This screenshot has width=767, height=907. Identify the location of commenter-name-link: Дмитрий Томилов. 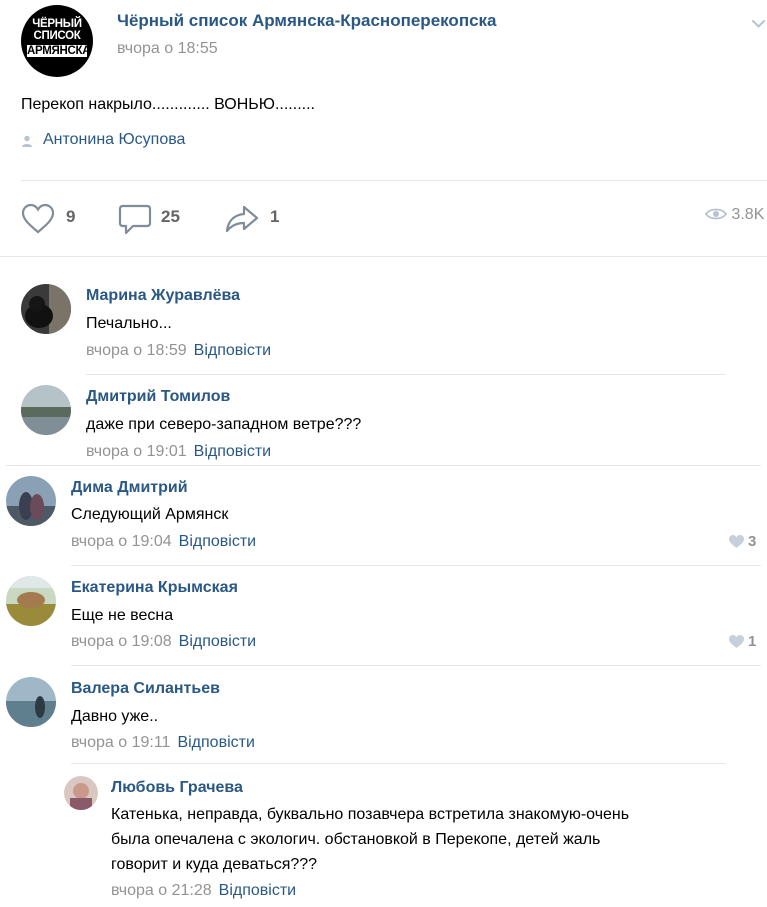
(158, 397).